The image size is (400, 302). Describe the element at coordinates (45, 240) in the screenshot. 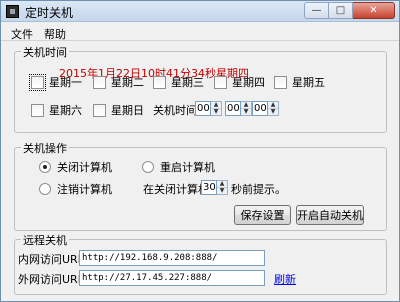

I see `remote-shutdown-group-title: 远程关机` at that location.